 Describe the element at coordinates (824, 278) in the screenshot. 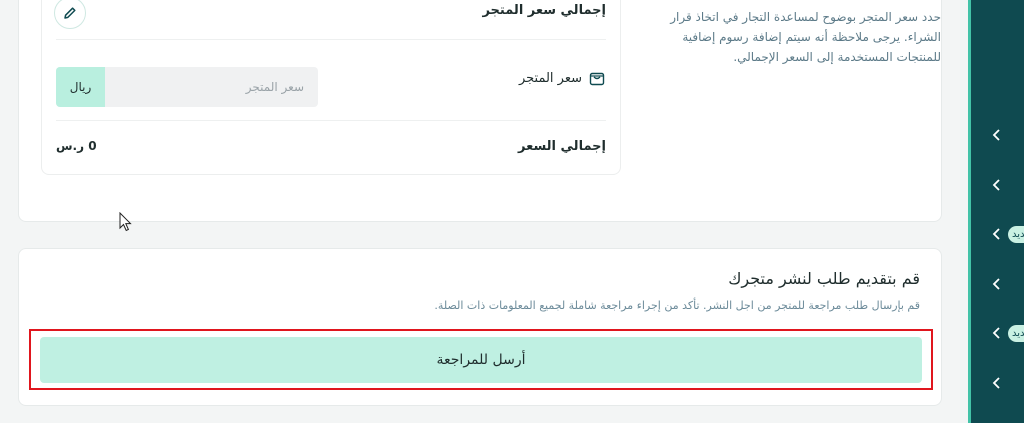

I see `submit-title: قم بتقديم طلب لنشر متجرك` at that location.